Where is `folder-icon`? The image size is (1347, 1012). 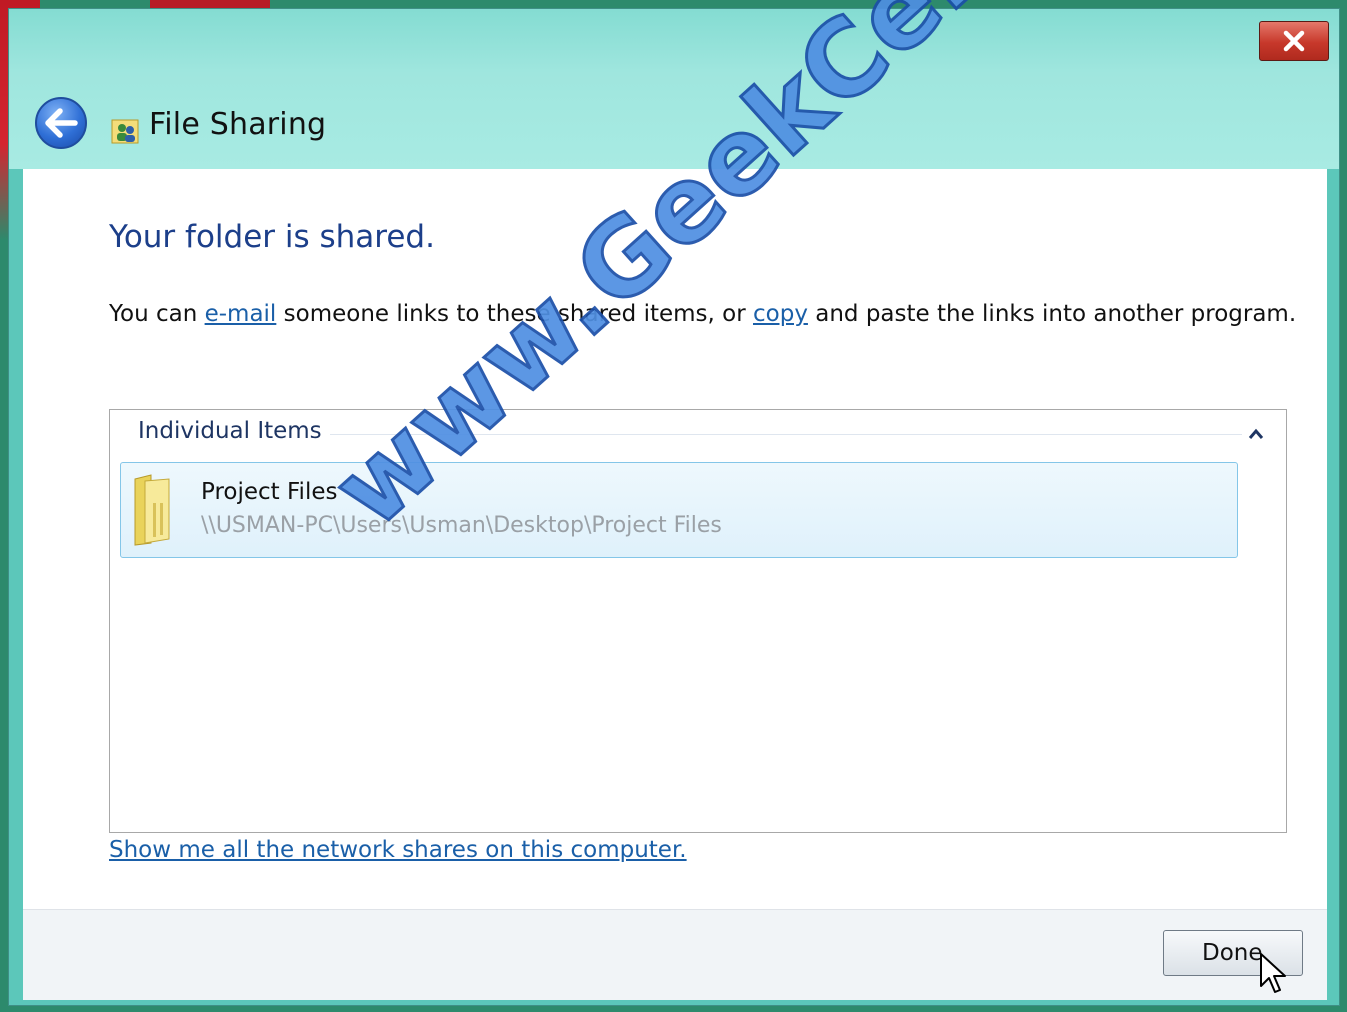 folder-icon is located at coordinates (152, 510).